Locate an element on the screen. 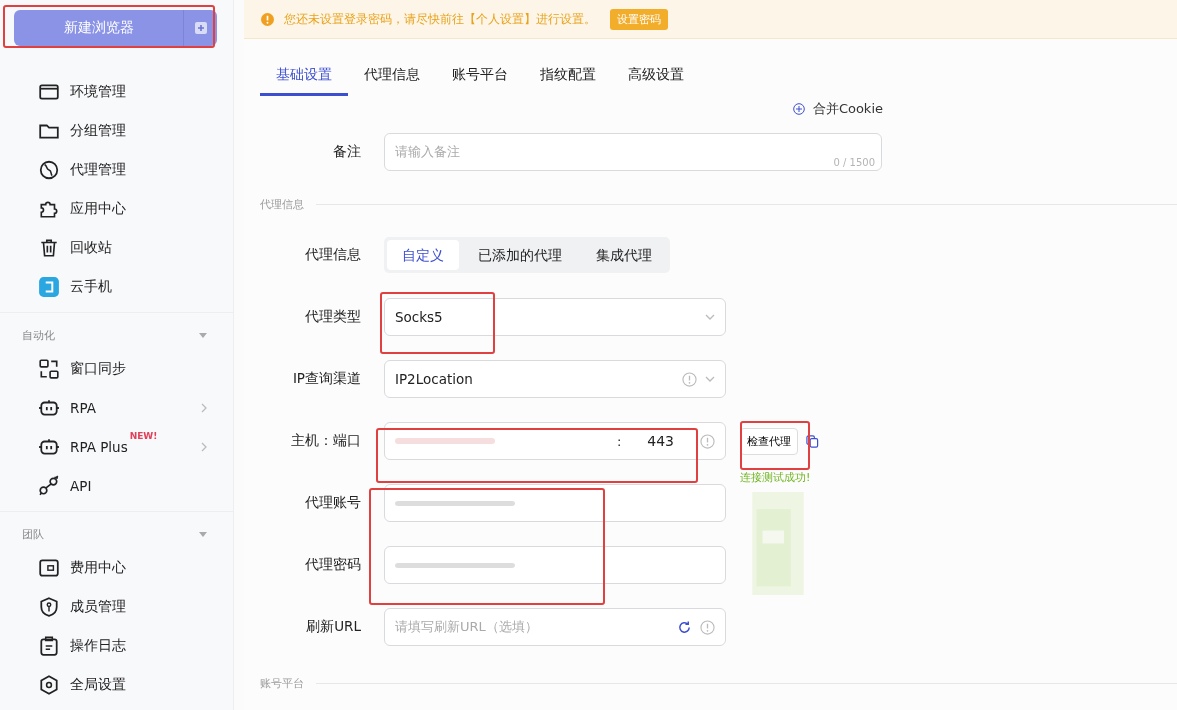 The width and height of the screenshot is (1177, 710). sidebar-item: 云手机 is located at coordinates (116, 286).